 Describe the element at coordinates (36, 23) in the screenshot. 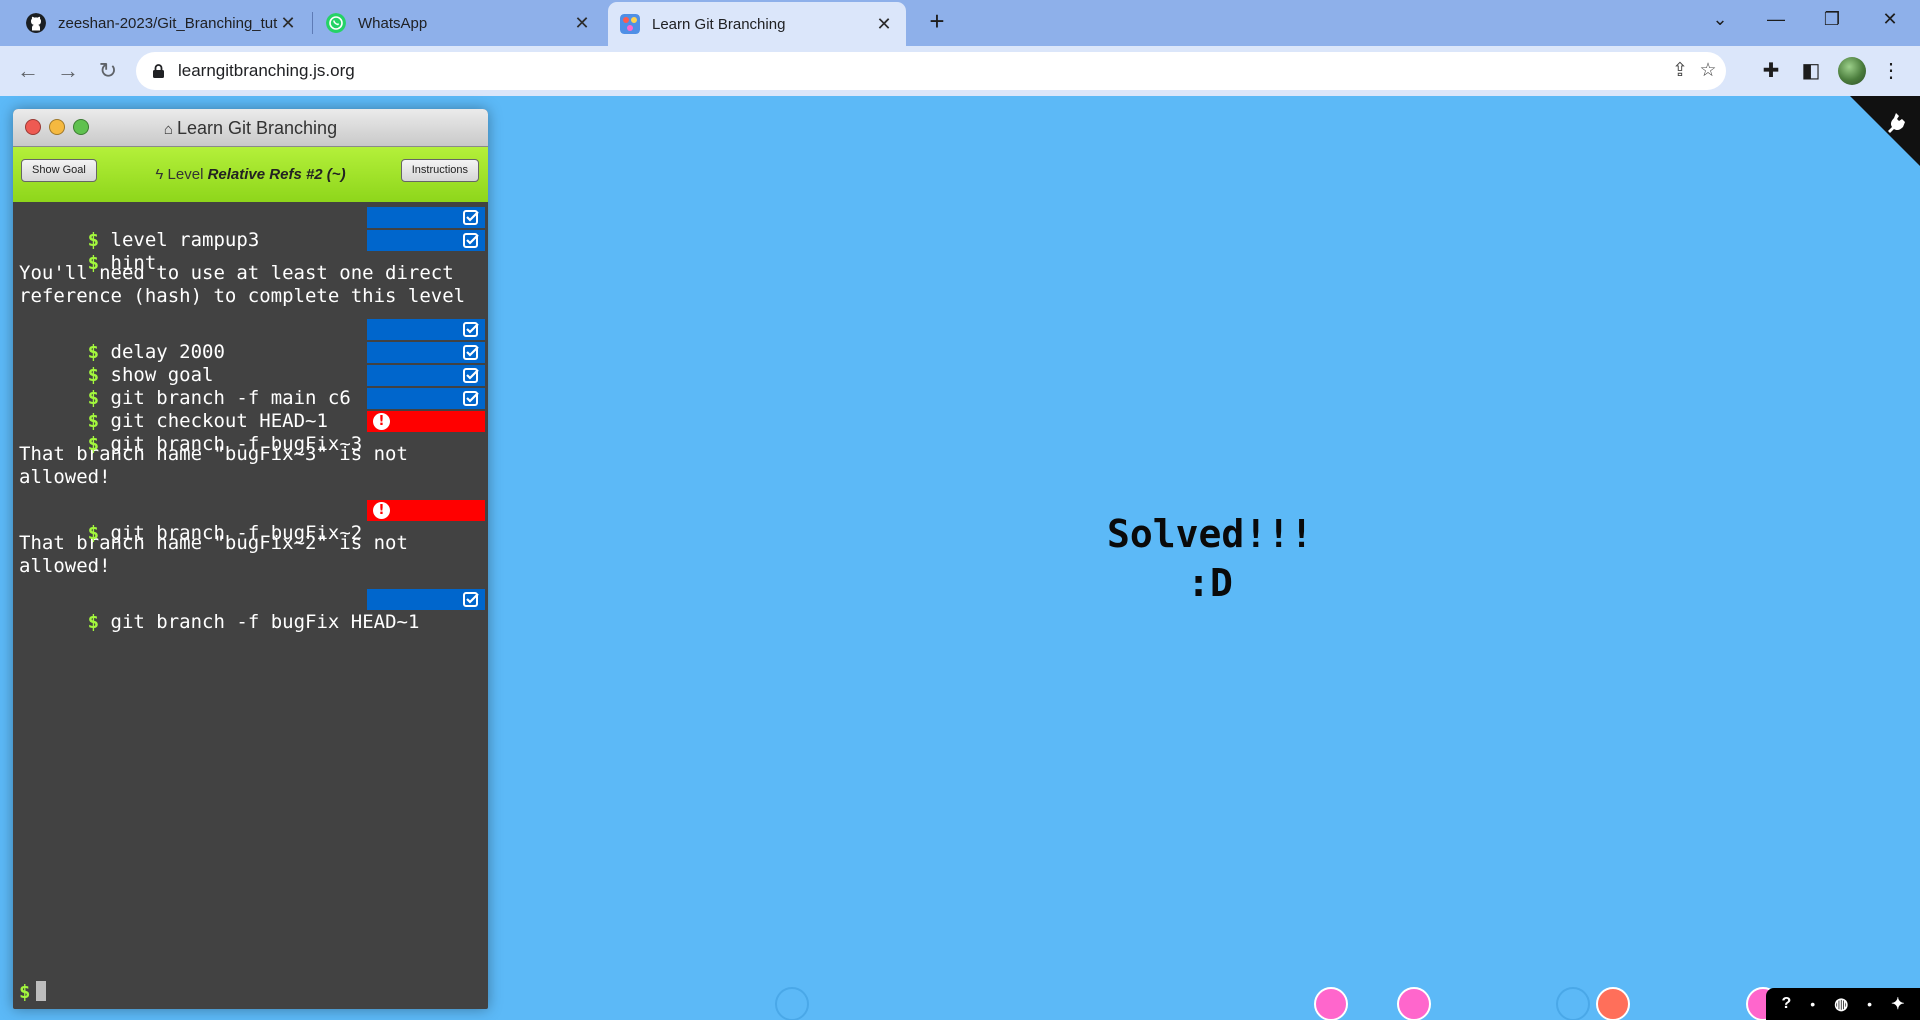

I see `github-icon` at that location.